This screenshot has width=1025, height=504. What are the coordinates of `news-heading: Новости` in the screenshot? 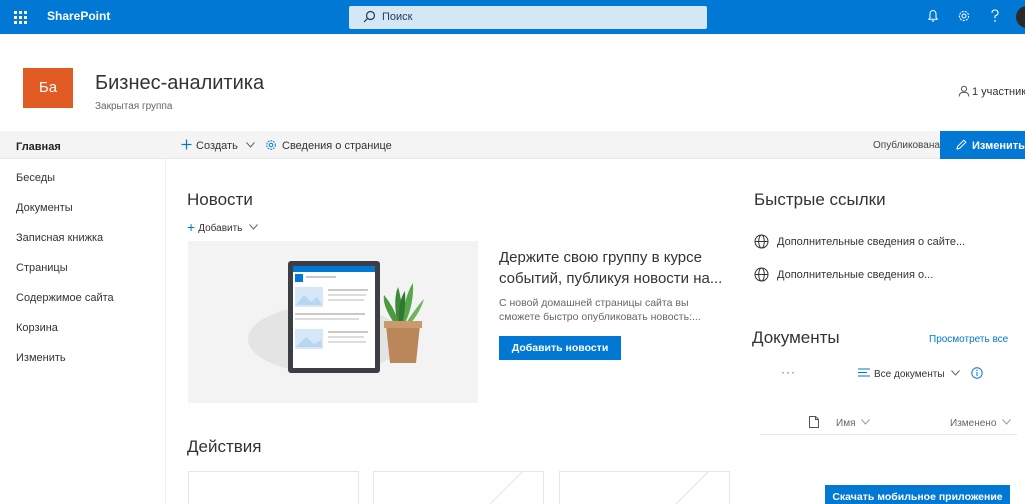 It's located at (220, 199).